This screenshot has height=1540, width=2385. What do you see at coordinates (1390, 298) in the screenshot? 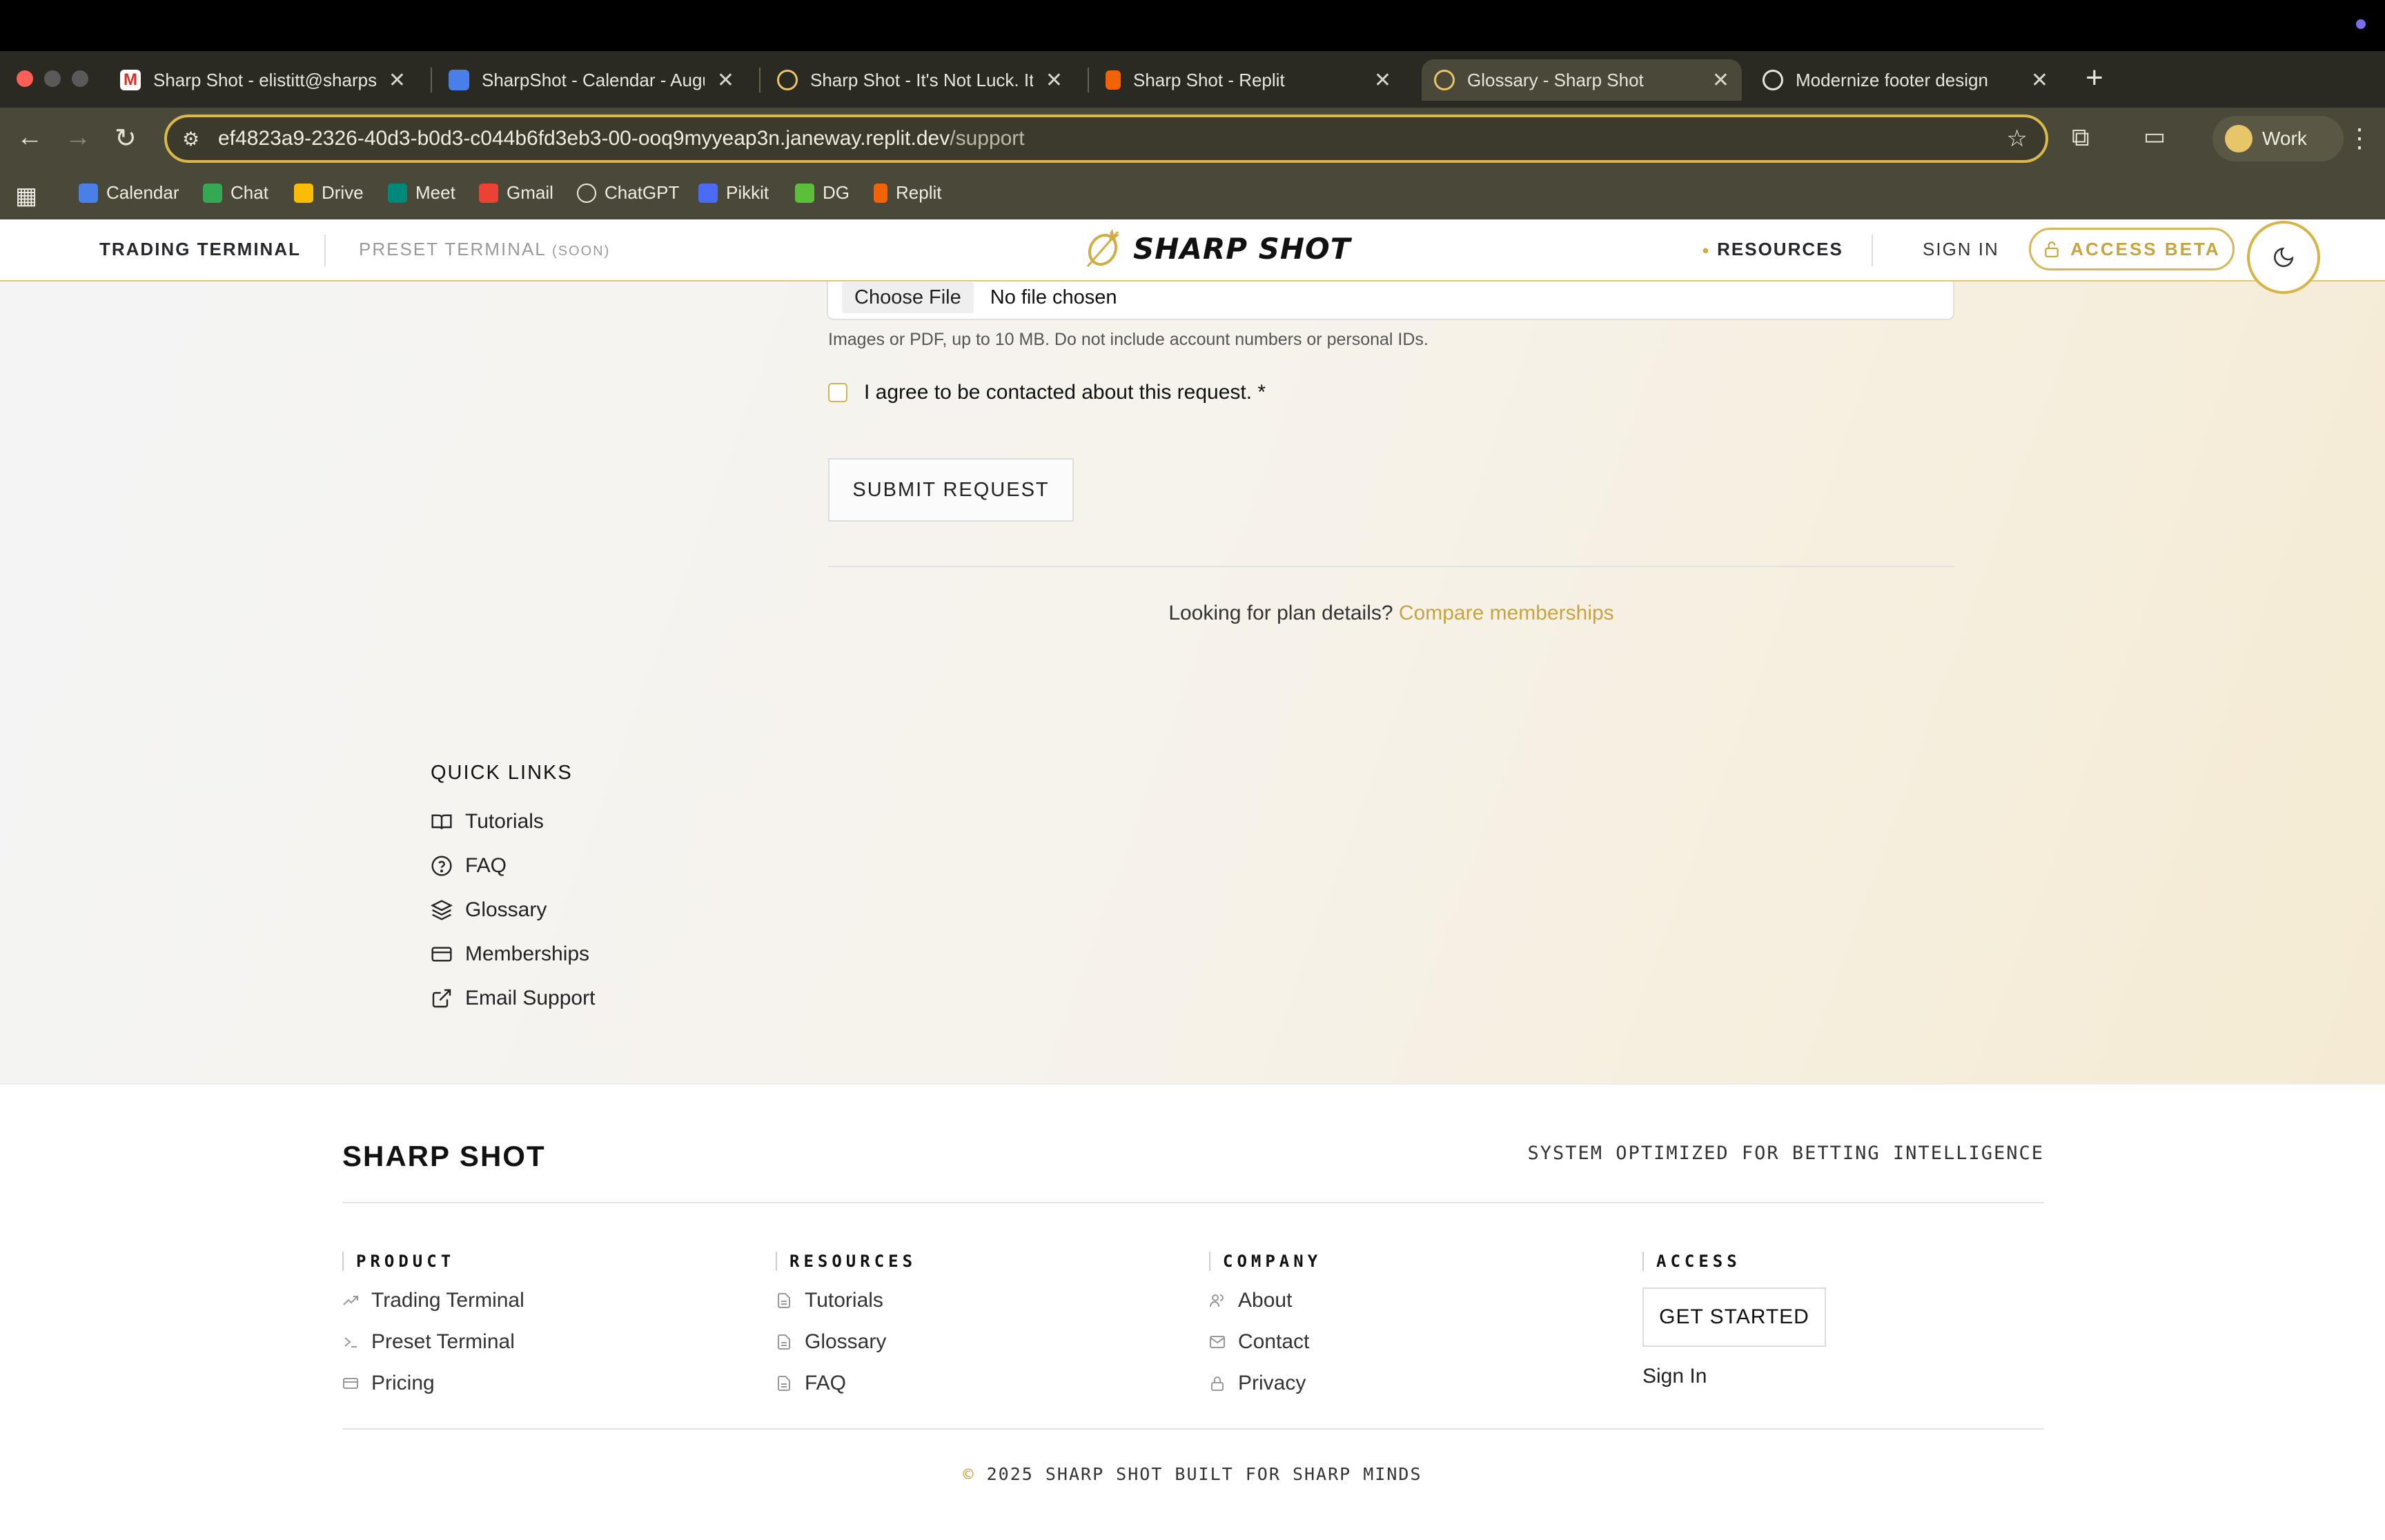
I see `file-upload-field: Choose File No file chosen` at bounding box center [1390, 298].